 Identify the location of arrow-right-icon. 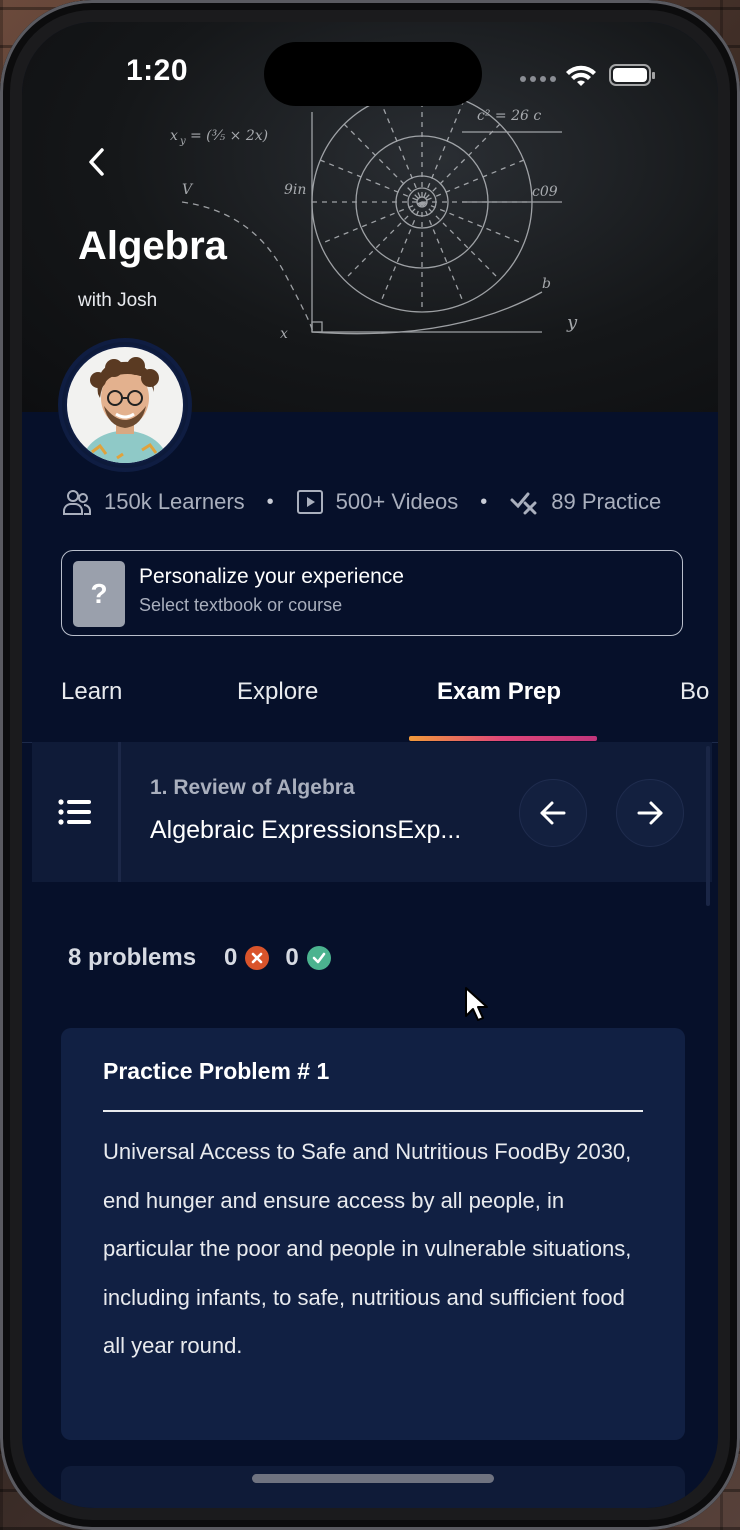
(650, 813).